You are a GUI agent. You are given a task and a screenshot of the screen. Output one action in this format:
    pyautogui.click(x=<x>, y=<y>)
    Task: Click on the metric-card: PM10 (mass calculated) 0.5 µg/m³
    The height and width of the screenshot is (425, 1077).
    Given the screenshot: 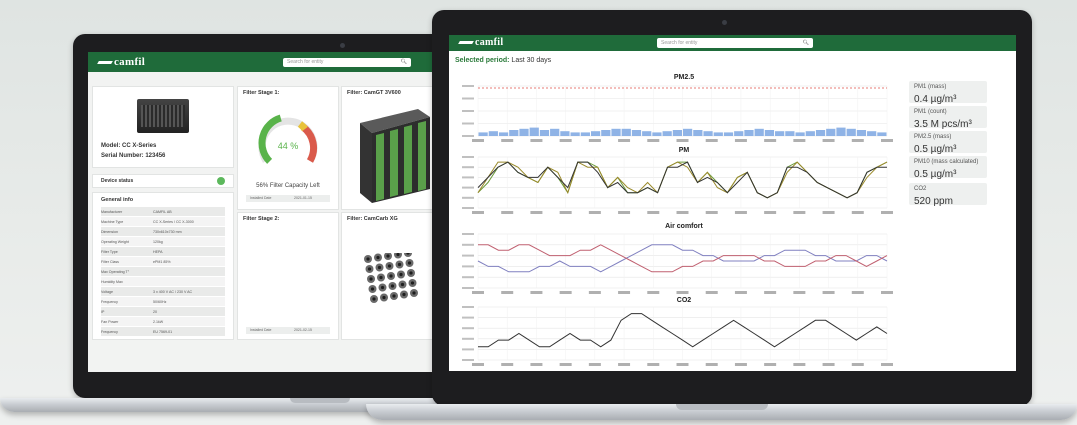 What is the action you would take?
    pyautogui.click(x=948, y=168)
    